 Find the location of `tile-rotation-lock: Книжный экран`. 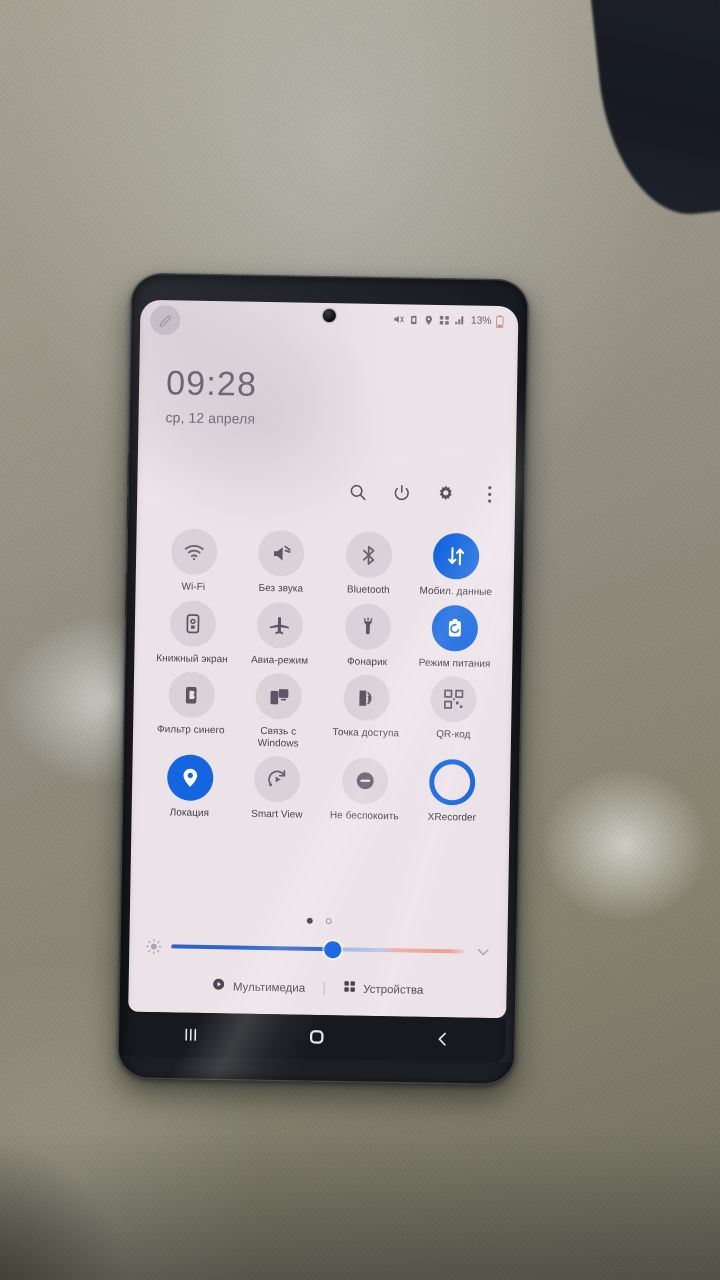

tile-rotation-lock: Книжный экран is located at coordinates (192, 632).